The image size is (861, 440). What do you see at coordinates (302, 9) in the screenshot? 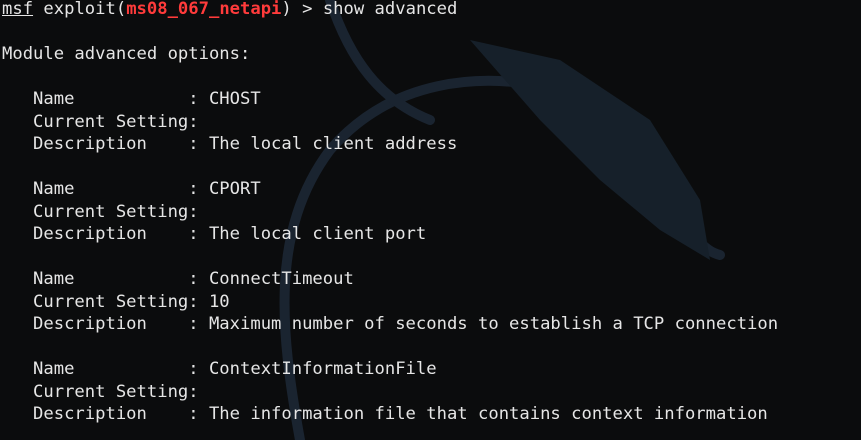
I see `prompt-exploit-close: ) >` at bounding box center [302, 9].